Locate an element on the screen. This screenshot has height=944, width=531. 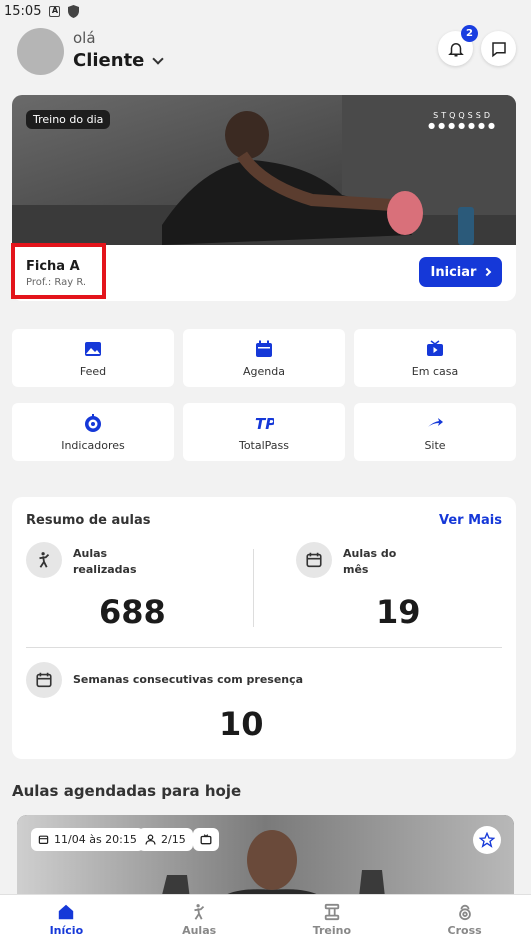
weekdays-dots: ●●●●●●● is located at coordinates (463, 125).